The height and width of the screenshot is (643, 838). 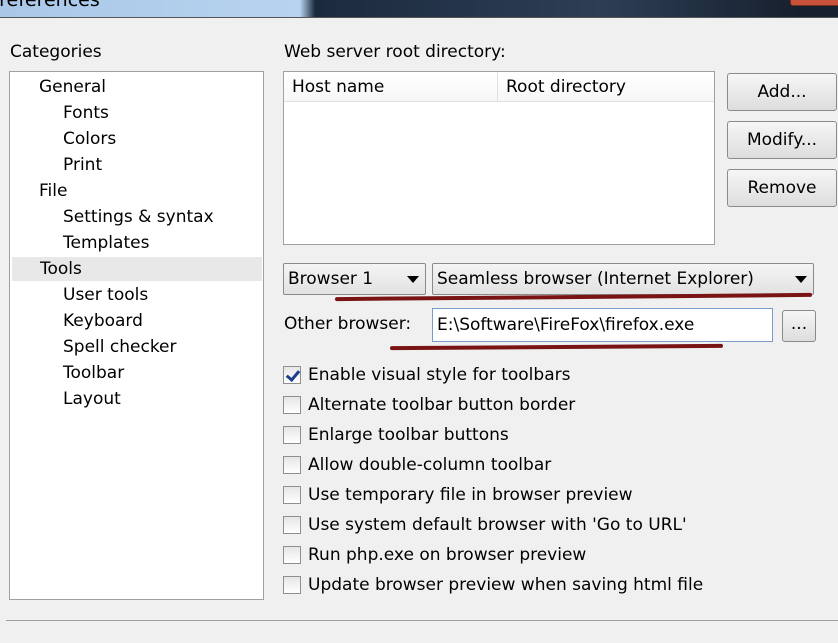 What do you see at coordinates (103, 321) in the screenshot?
I see `tree-item-keyboard: Keyboard` at bounding box center [103, 321].